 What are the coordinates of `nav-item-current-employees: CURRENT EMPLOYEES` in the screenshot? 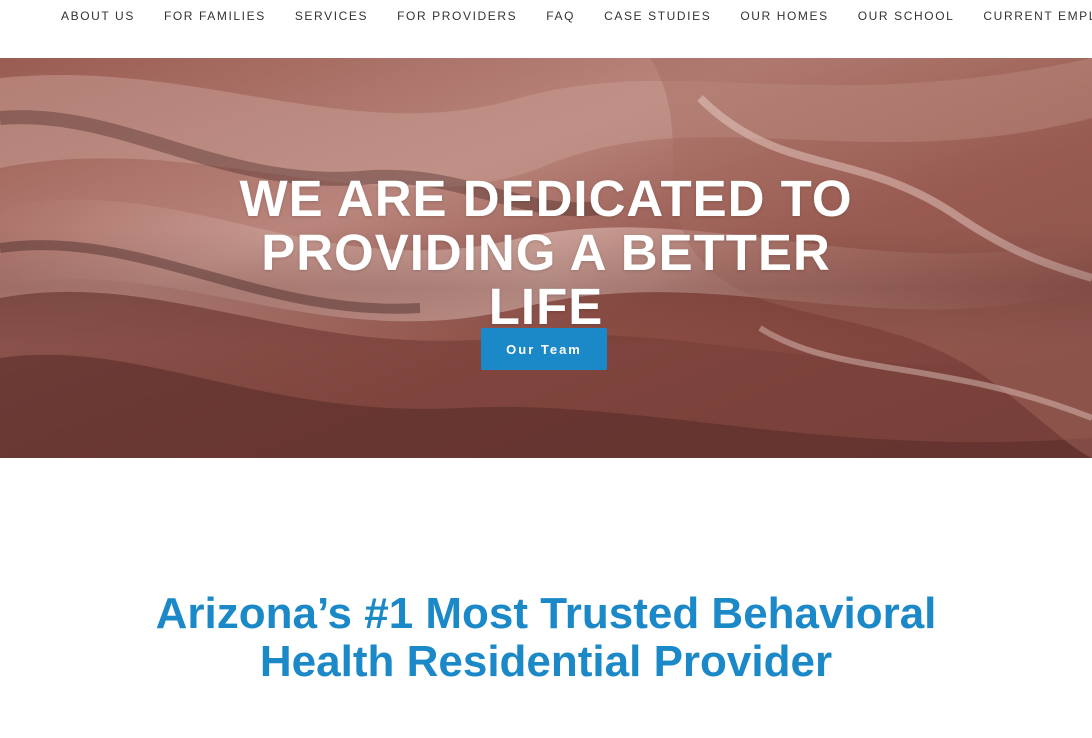 It's located at (1037, 16).